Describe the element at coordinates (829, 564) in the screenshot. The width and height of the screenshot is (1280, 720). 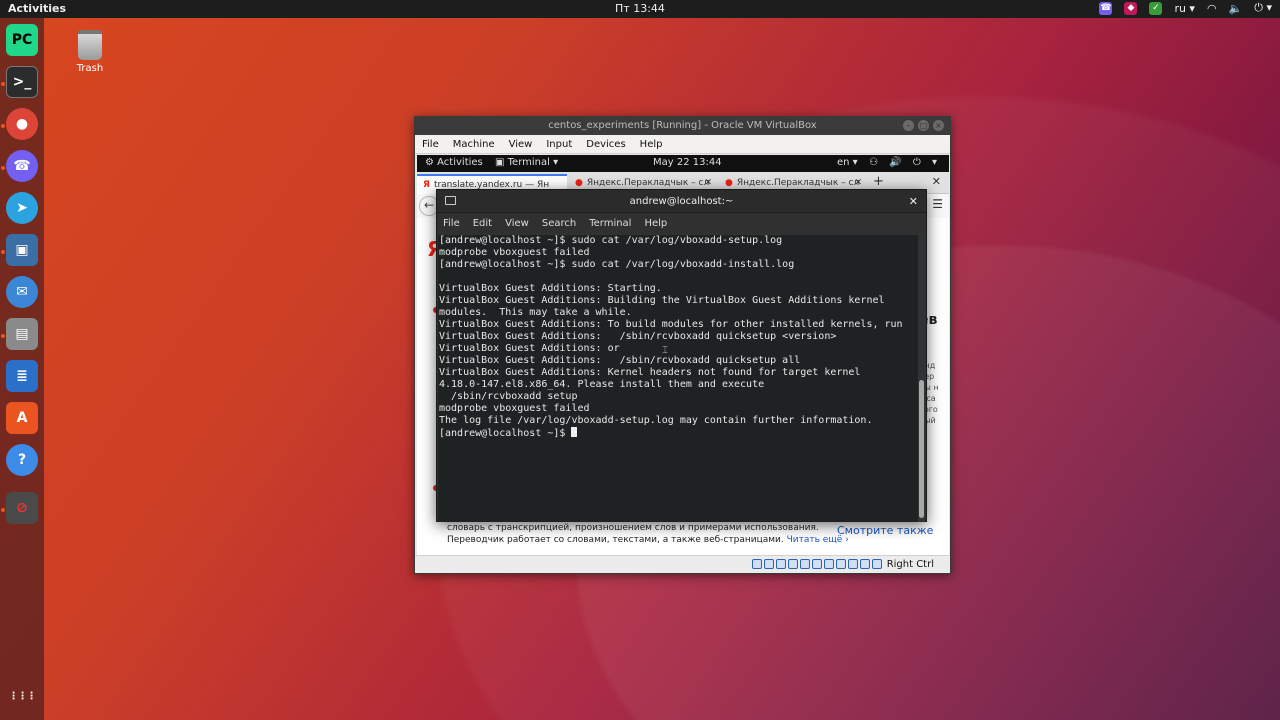
I see `display-icon` at that location.